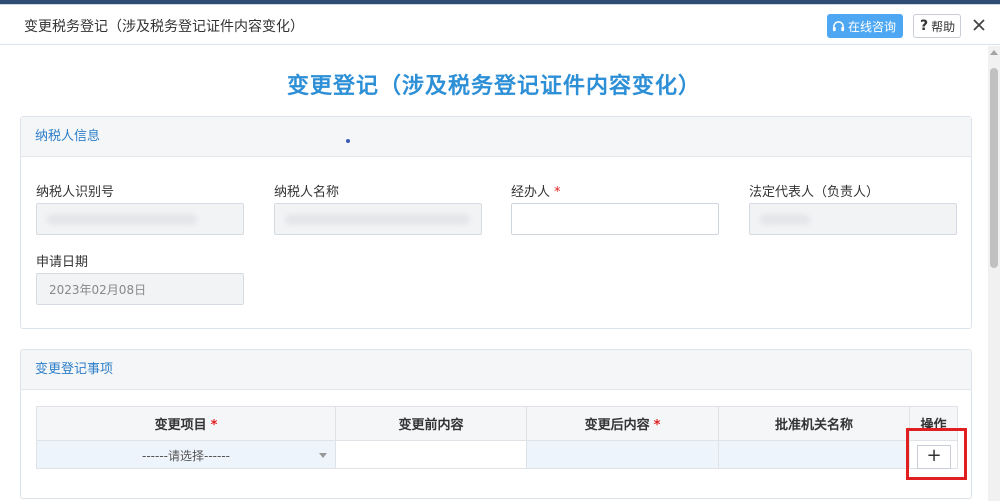 The image size is (1000, 501). I want to click on close-icon, so click(979, 25).